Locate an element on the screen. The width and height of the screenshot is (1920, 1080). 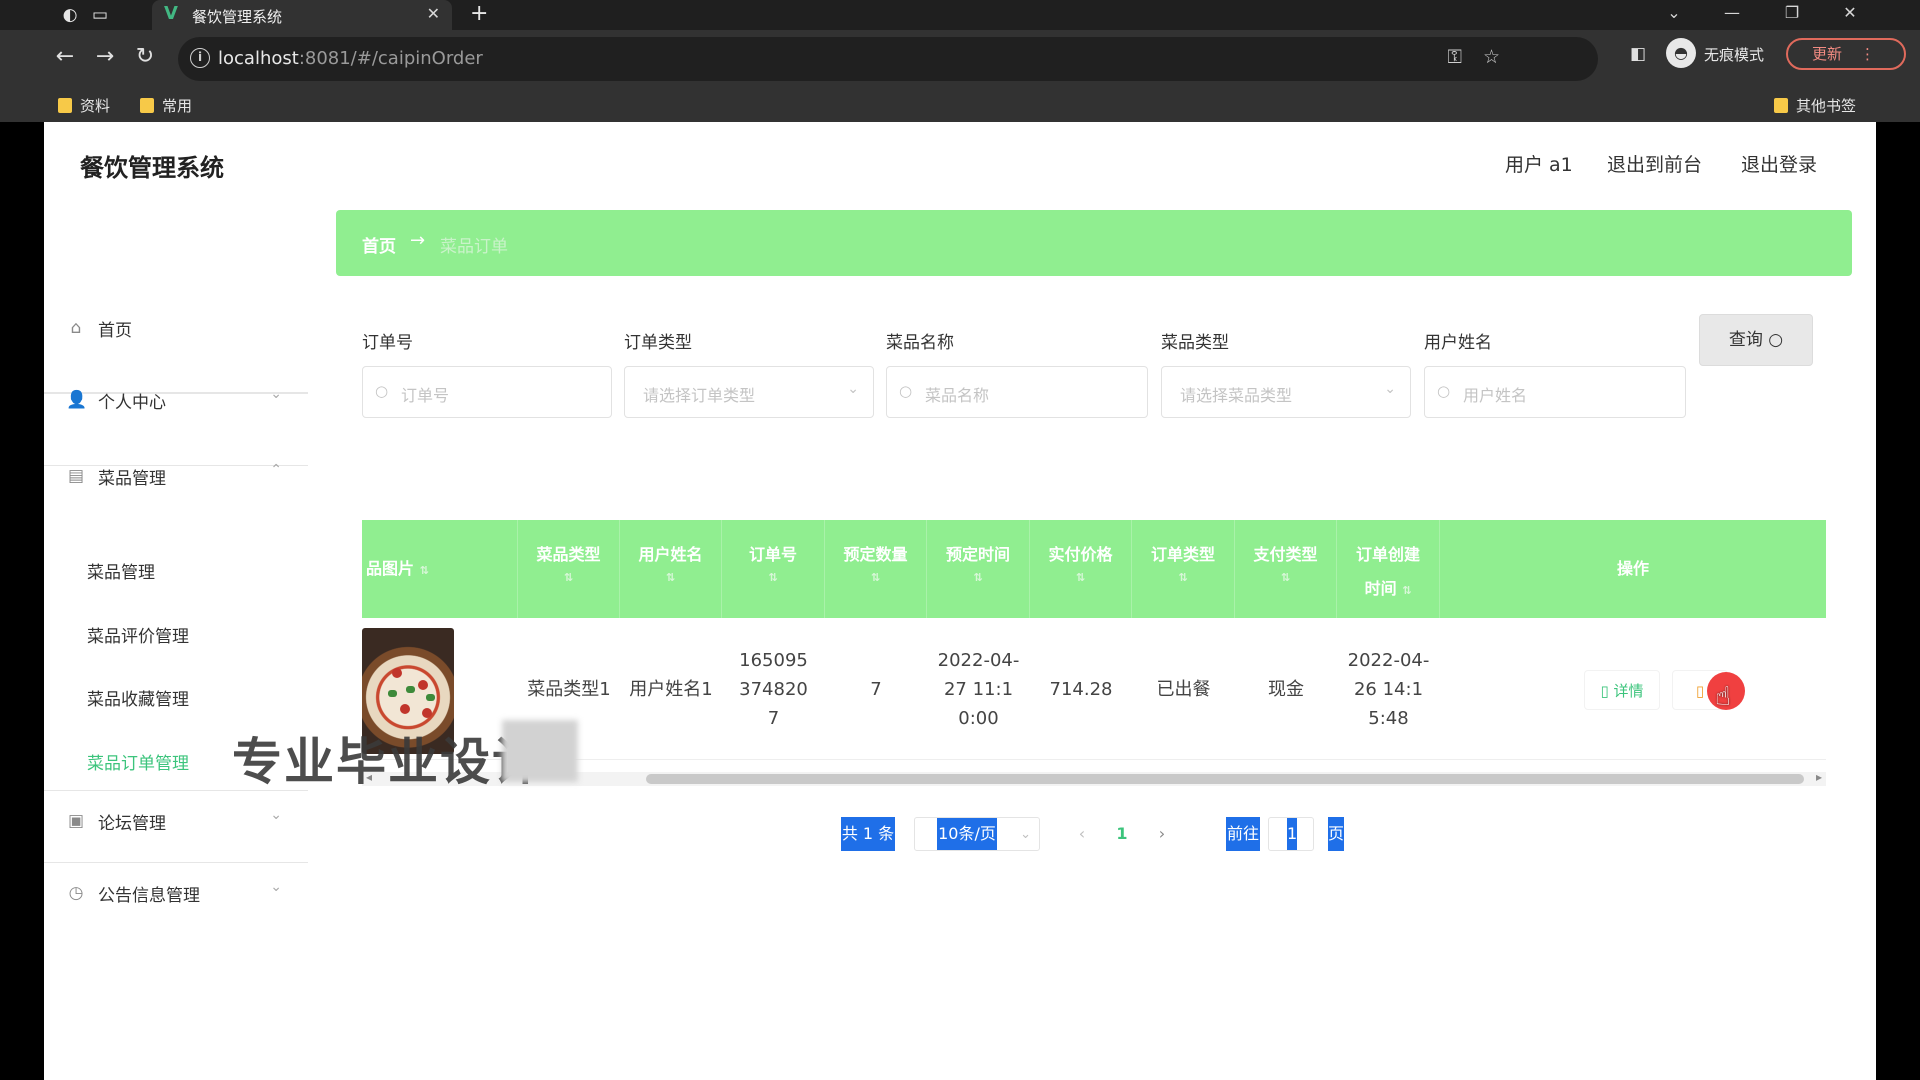
cell-order-no: 1650953748207 is located at coordinates (773, 689).